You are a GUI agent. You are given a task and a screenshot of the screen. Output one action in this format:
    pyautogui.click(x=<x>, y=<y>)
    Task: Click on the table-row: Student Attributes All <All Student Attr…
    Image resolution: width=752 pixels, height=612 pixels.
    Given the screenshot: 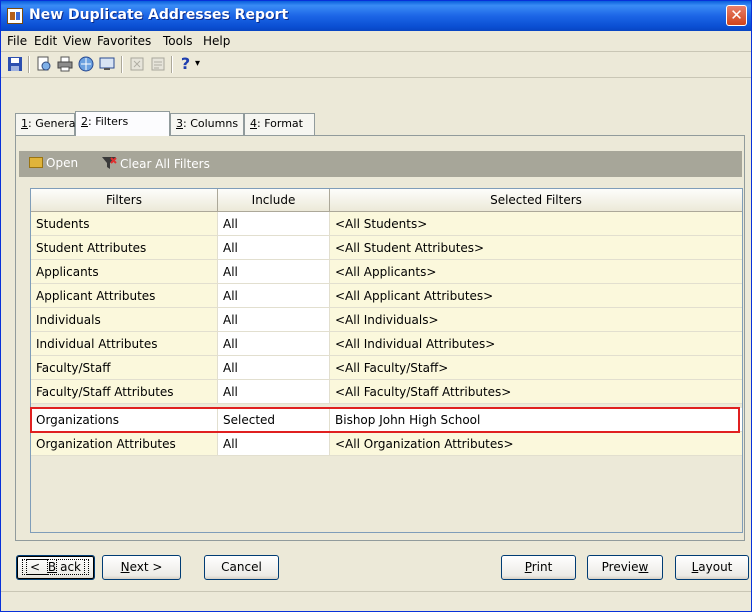 What is the action you would take?
    pyautogui.click(x=386, y=248)
    